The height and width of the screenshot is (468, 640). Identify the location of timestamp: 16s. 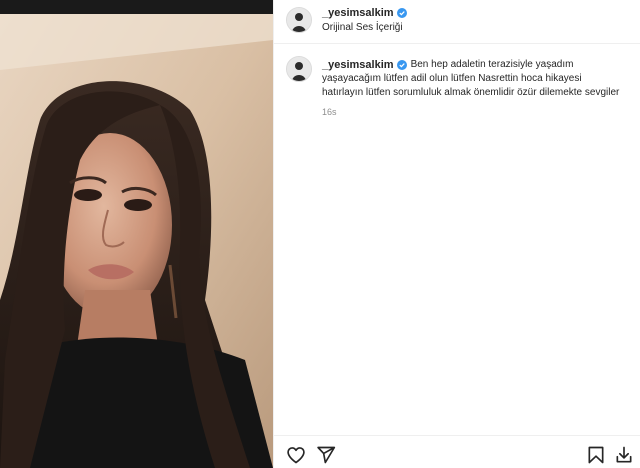
(472, 112).